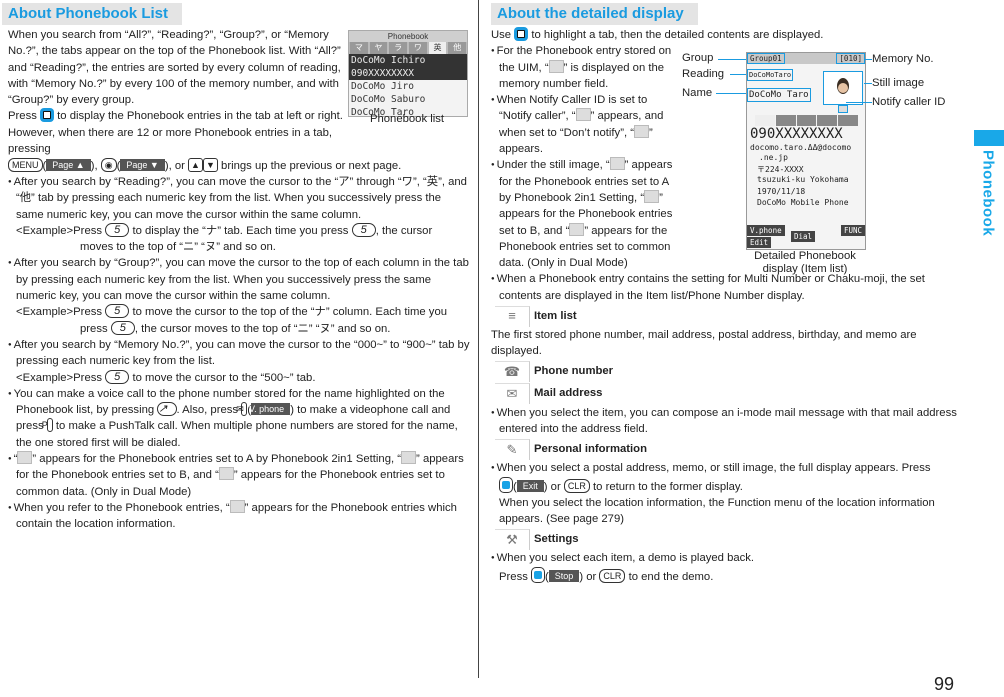 This screenshot has height=697, width=1004. What do you see at coordinates (512, 372) in the screenshot?
I see `phone-icon: ☎` at bounding box center [512, 372].